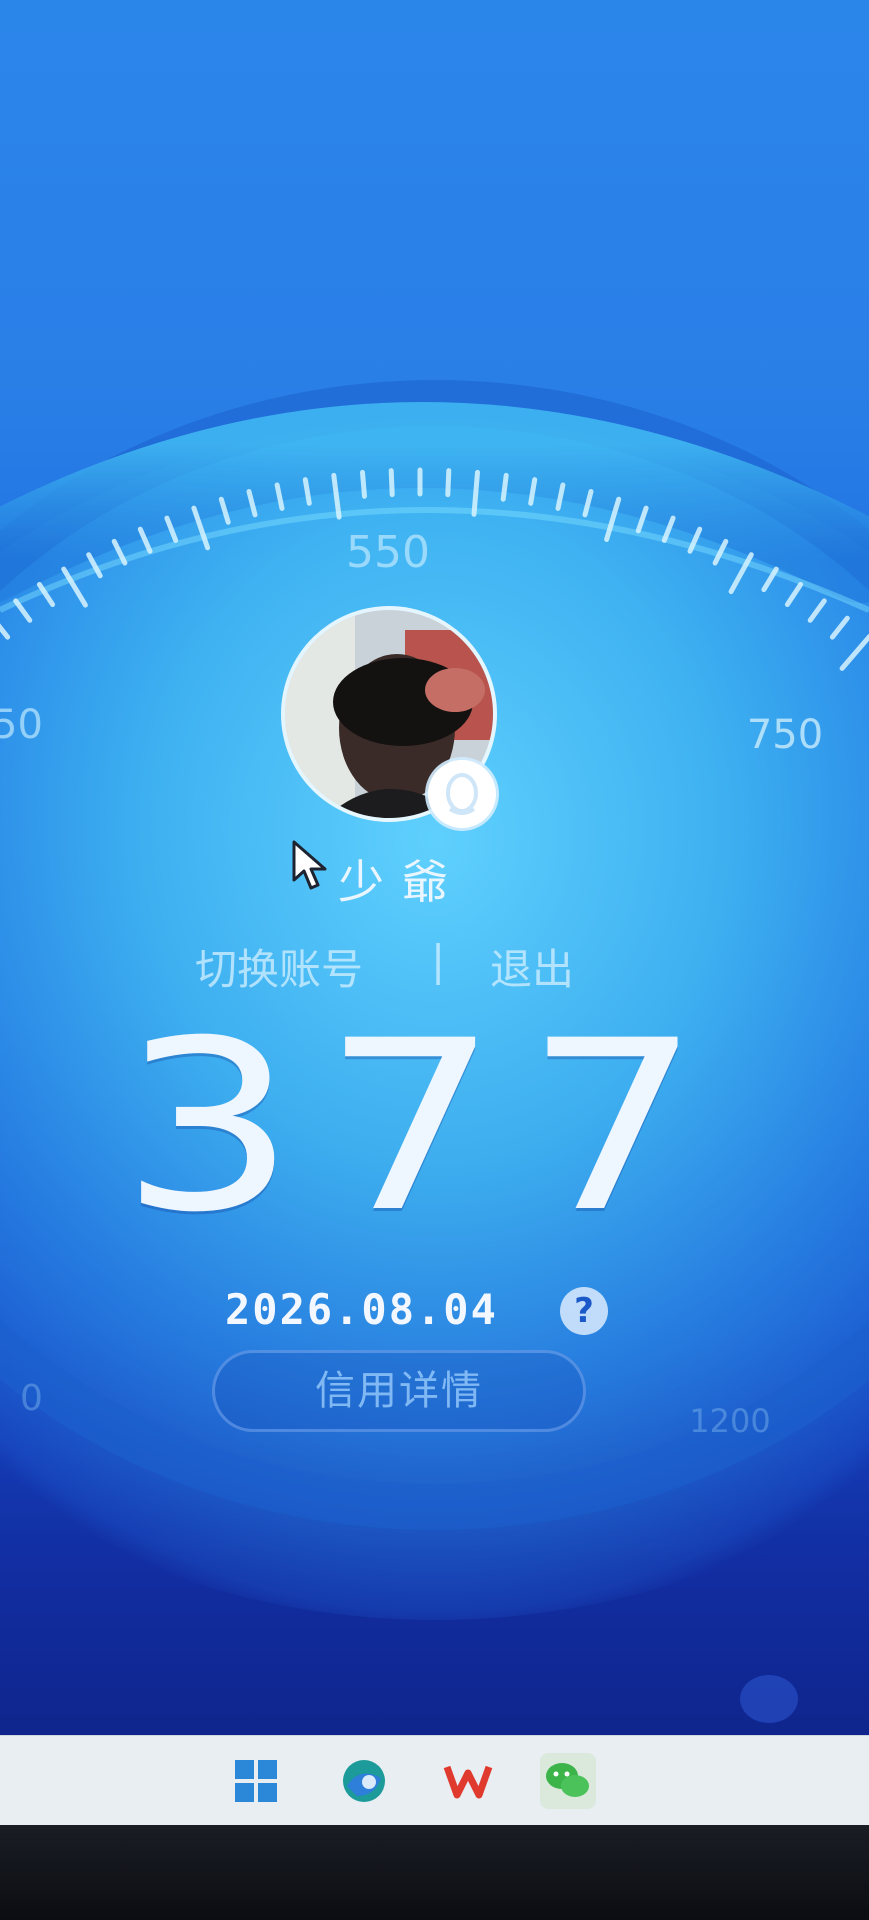 The image size is (869, 1920). What do you see at coordinates (434, 1872) in the screenshot?
I see `monitor-bezel` at bounding box center [434, 1872].